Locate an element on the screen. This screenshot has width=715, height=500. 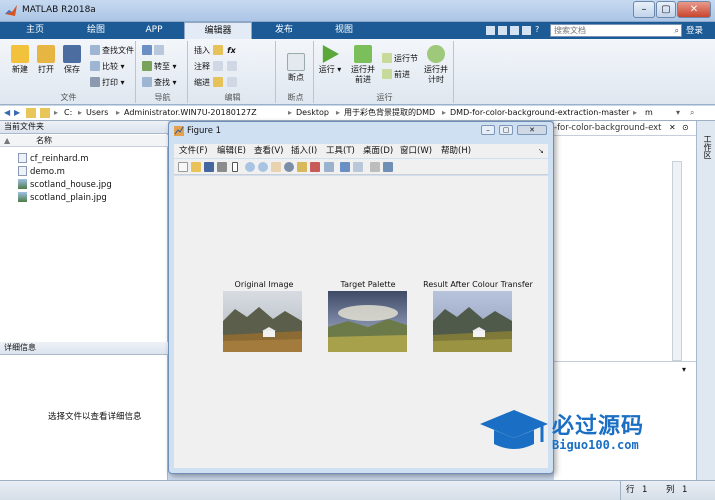
new-figure-icon is located at coordinates (183, 167).